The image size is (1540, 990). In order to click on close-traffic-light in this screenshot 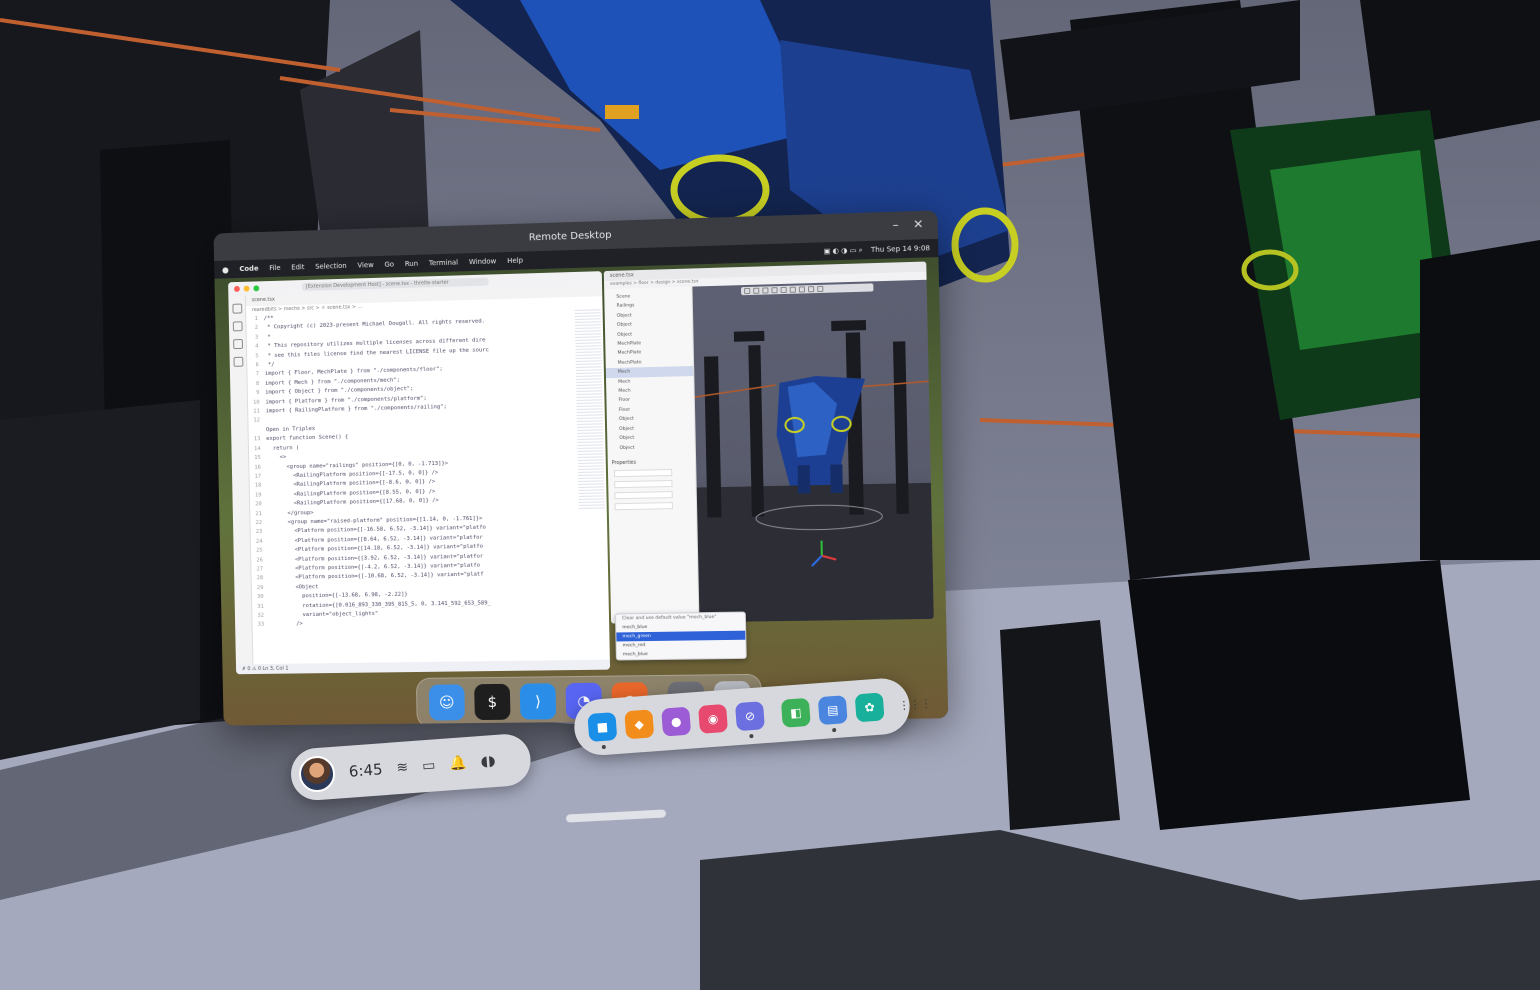, I will do `click(236, 288)`.